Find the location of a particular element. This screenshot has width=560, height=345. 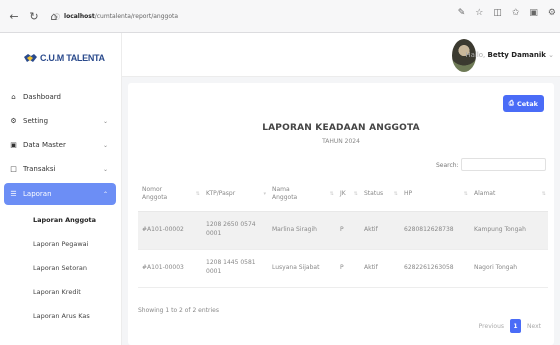

url-path: /cumtalenta/report/anggota is located at coordinates (136, 16).